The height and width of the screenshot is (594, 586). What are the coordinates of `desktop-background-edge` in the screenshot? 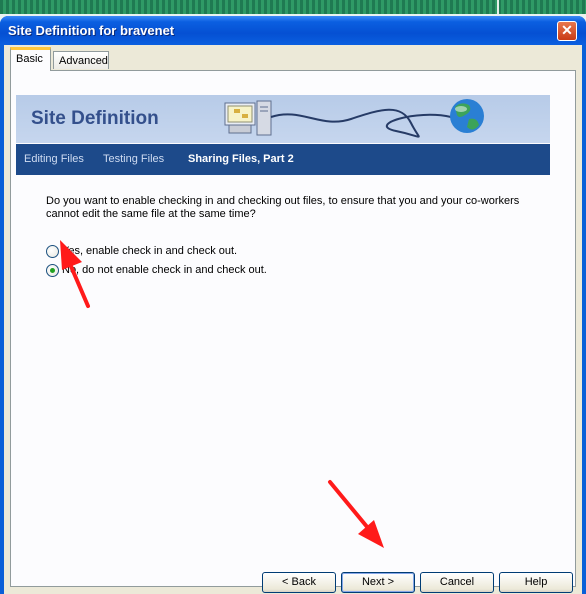 It's located at (498, 7).